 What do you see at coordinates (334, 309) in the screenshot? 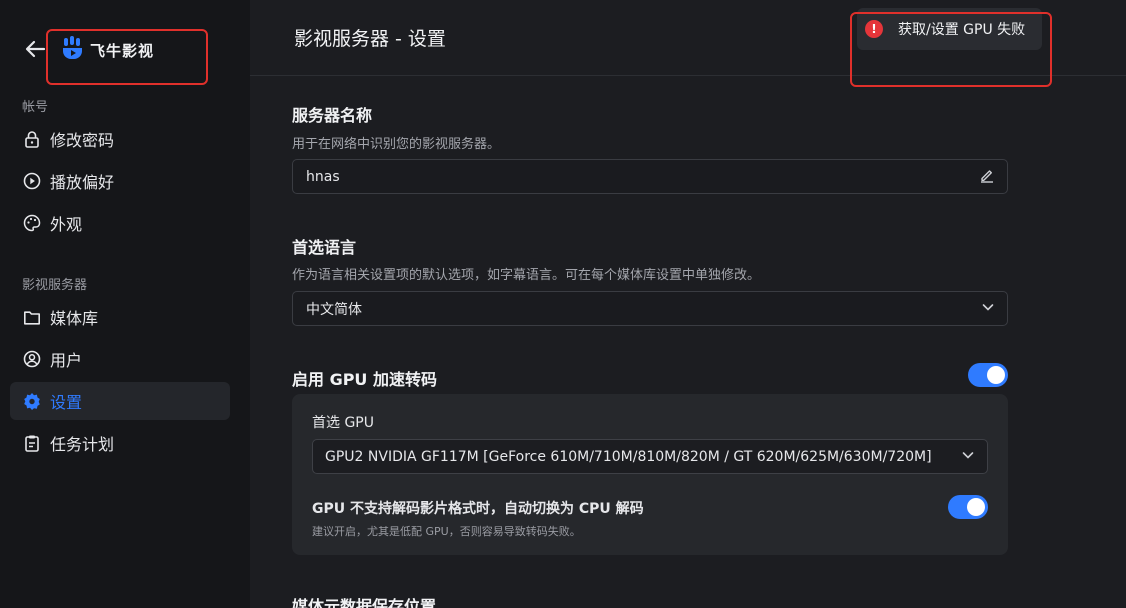
I see `language-value: 中文简体` at bounding box center [334, 309].